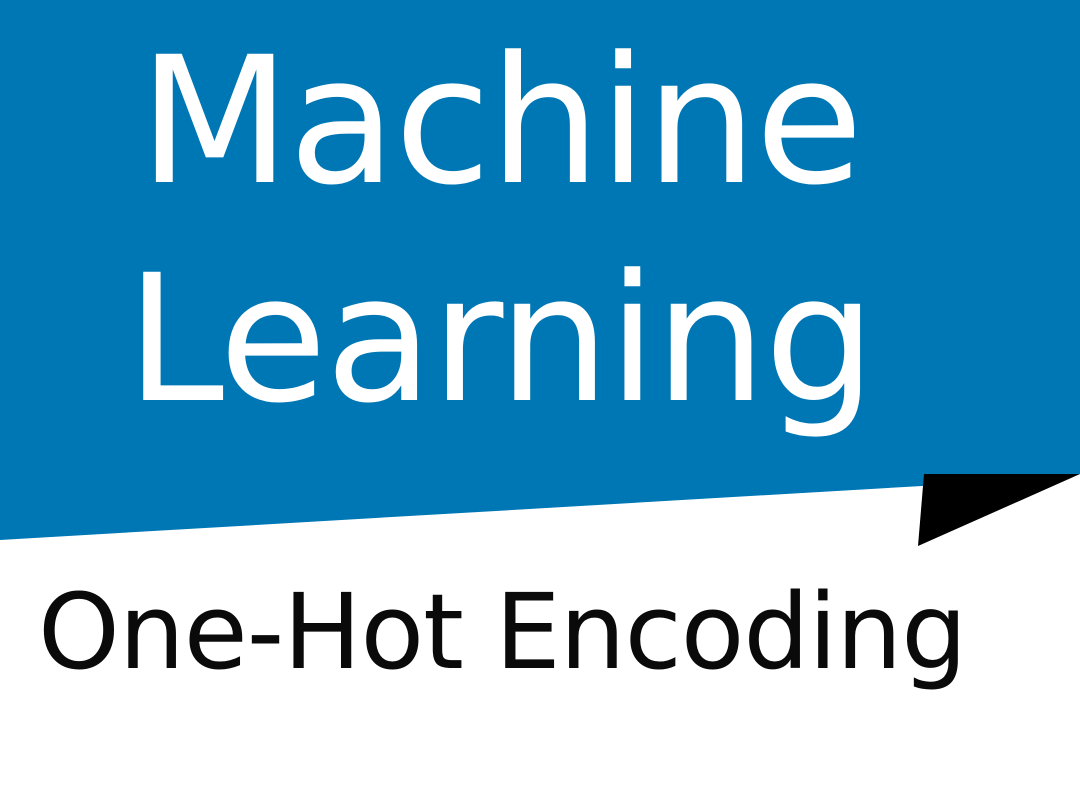 The image size is (1080, 810). What do you see at coordinates (999, 510) in the screenshot?
I see `black-fold-accent` at bounding box center [999, 510].